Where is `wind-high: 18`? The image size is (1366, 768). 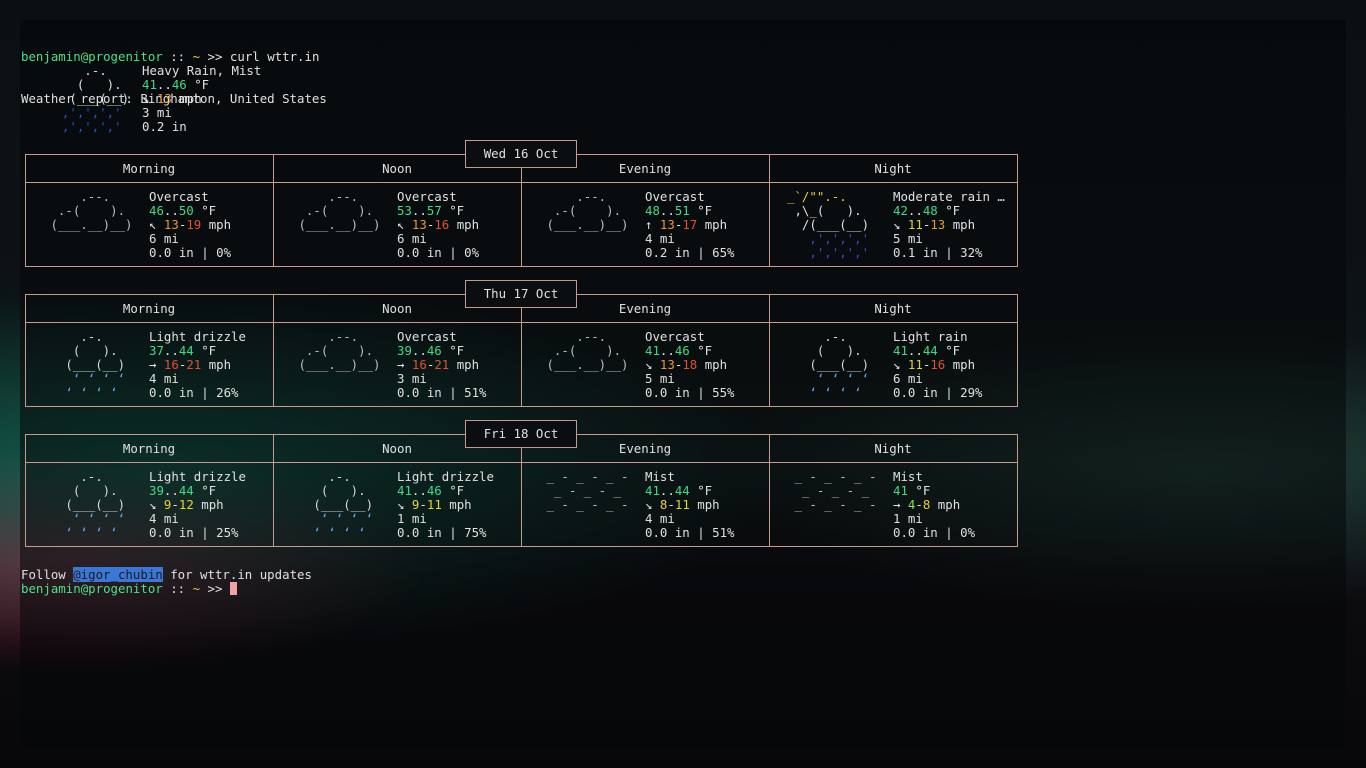
wind-high: 18 is located at coordinates (690, 364).